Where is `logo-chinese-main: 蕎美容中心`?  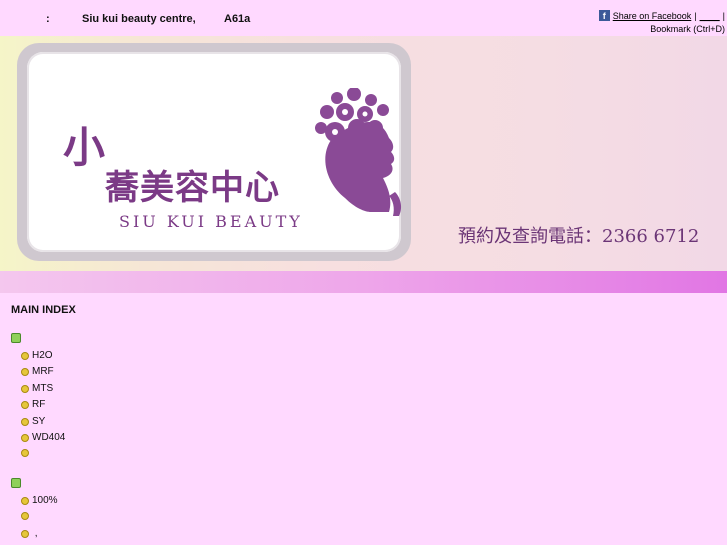 logo-chinese-main: 蕎美容中心 is located at coordinates (192, 188).